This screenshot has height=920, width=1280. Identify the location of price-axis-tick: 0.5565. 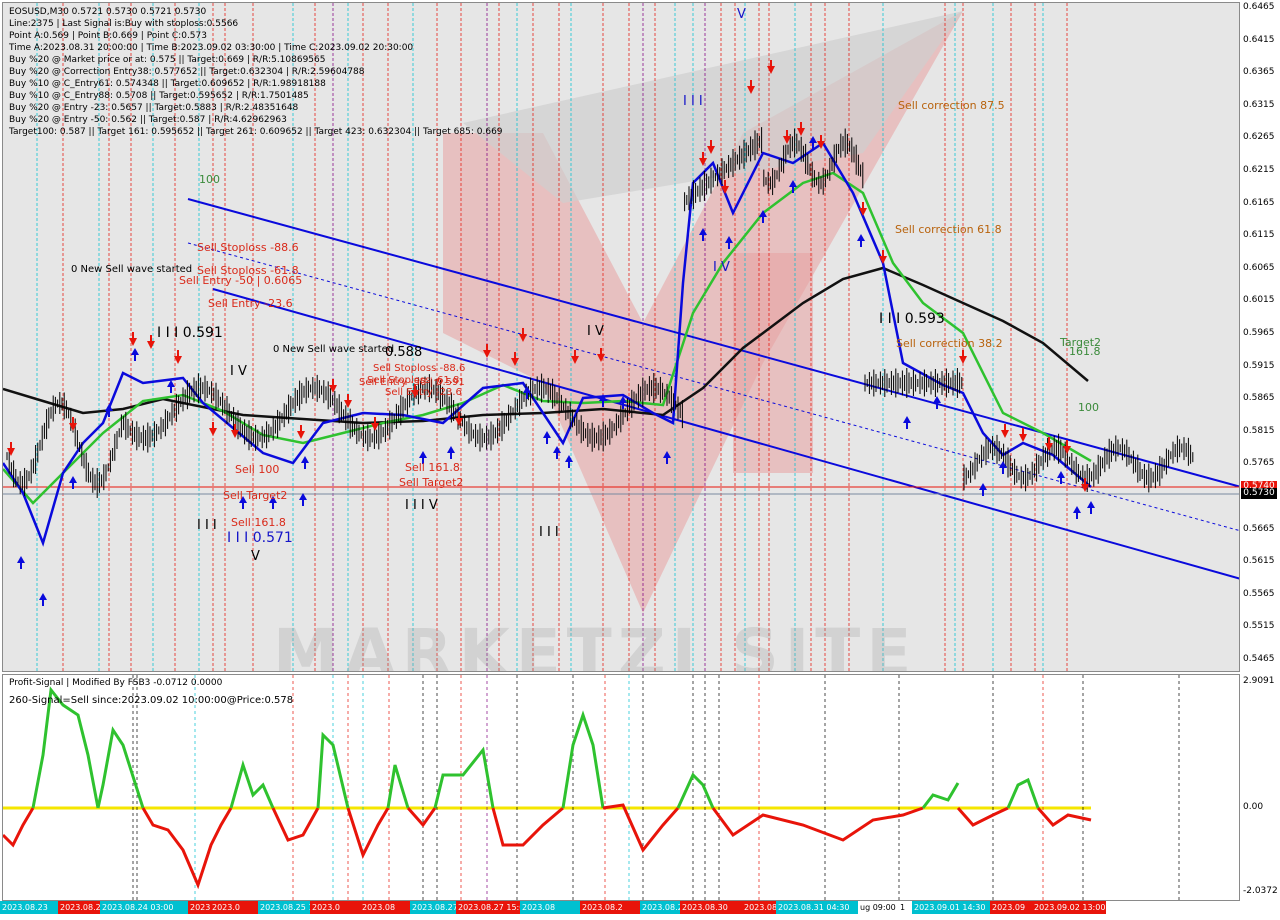
(1259, 593).